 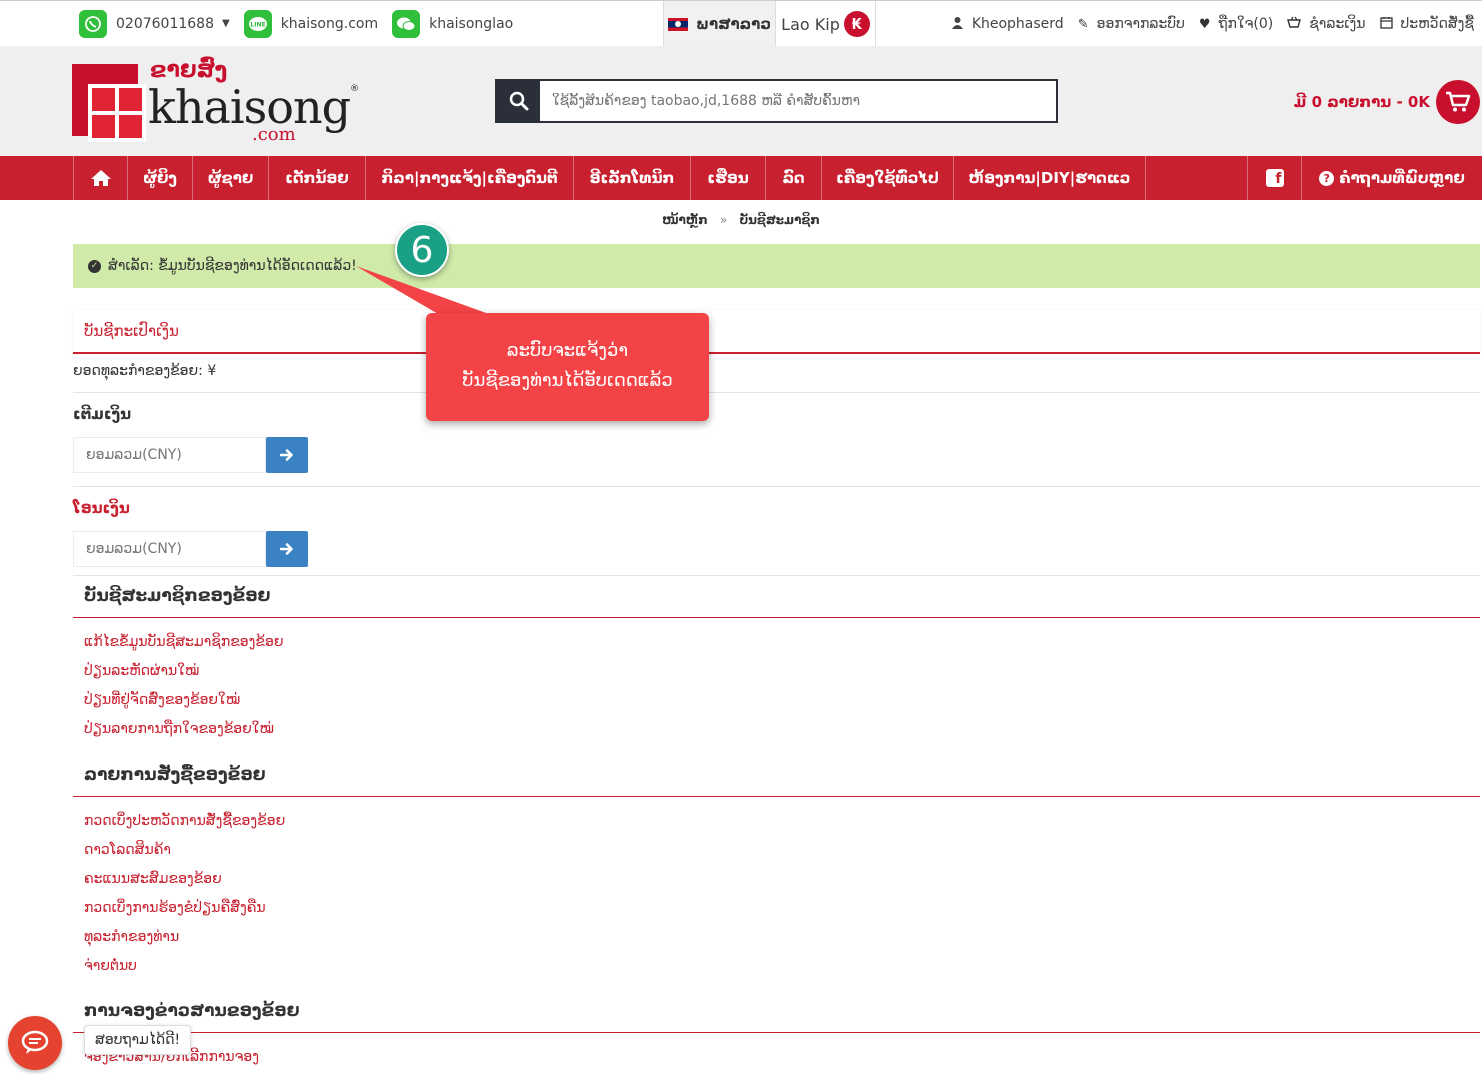 I want to click on chat-tooltip: ສອບຖາມໄດ້ດີ!, so click(x=138, y=1040).